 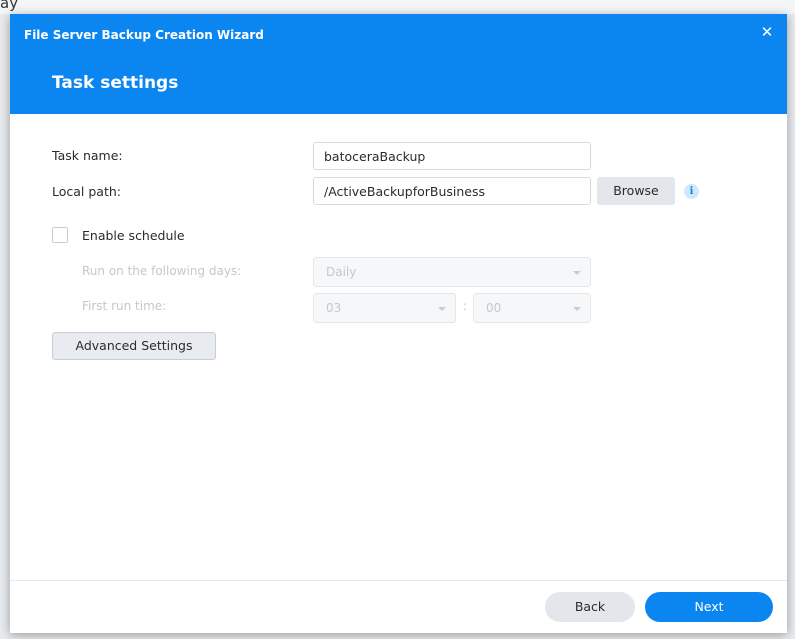 I want to click on advanced-settings-button: Advanced Settings, so click(x=134, y=346).